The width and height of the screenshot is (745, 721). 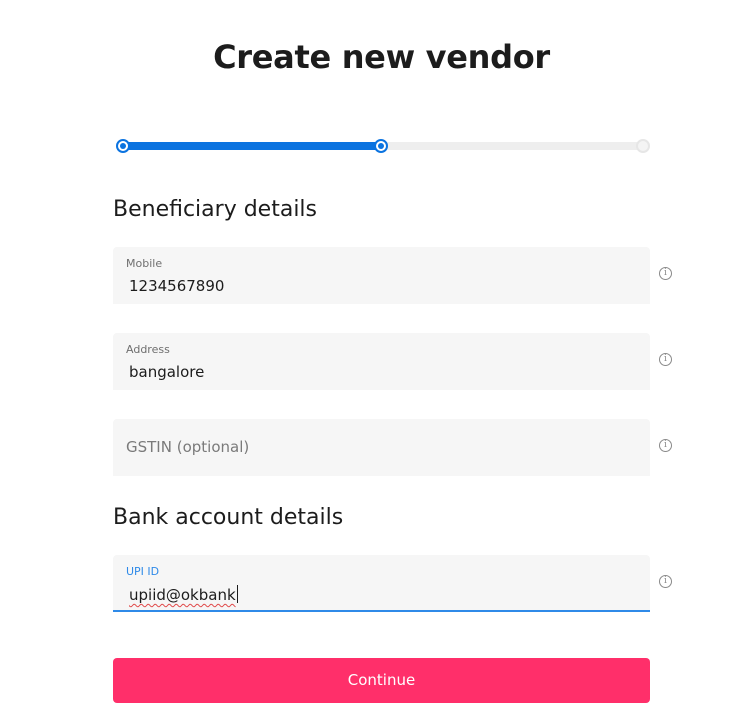 What do you see at coordinates (123, 146) in the screenshot?
I see `step-1-dot` at bounding box center [123, 146].